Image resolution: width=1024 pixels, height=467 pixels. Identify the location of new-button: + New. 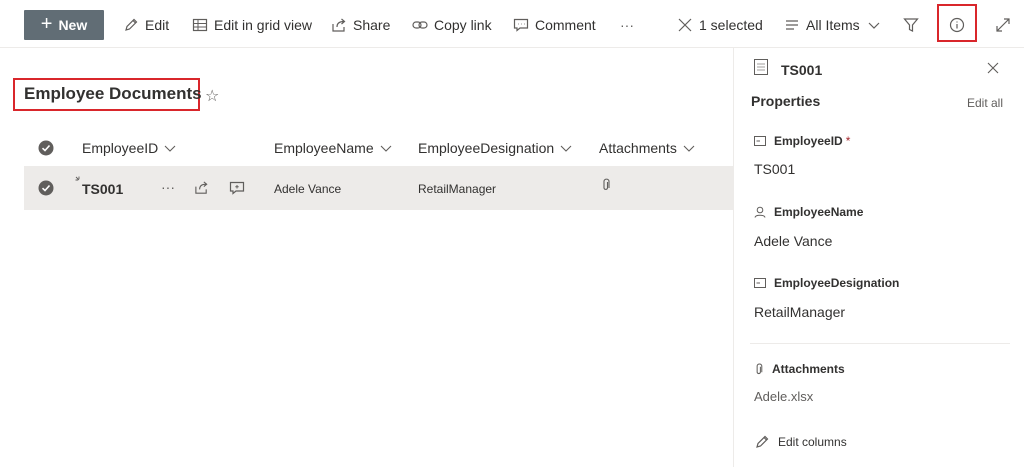
(64, 25).